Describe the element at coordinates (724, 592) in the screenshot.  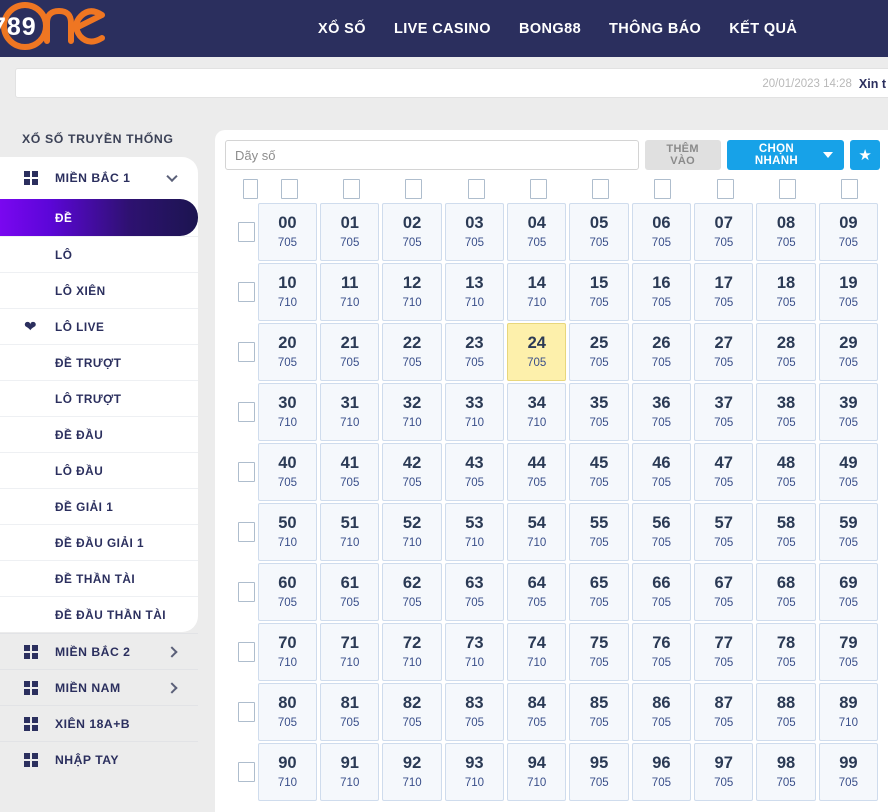
I see `number-cell-67: 67 705` at that location.